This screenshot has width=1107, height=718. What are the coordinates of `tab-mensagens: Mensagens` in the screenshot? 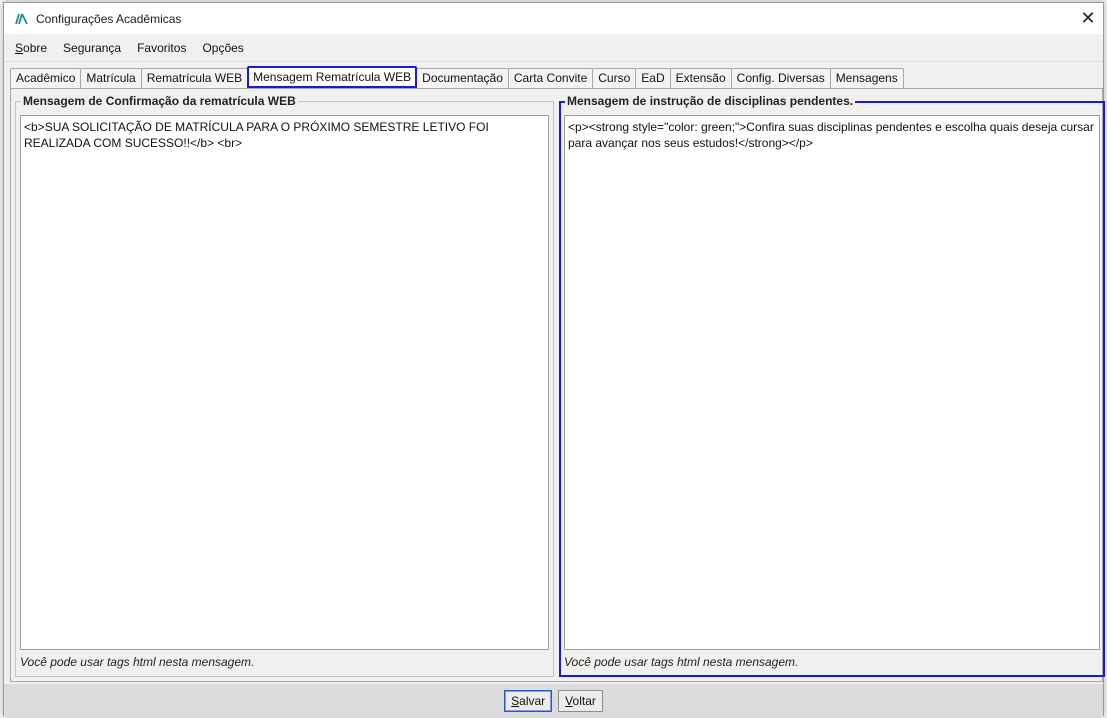 It's located at (866, 78).